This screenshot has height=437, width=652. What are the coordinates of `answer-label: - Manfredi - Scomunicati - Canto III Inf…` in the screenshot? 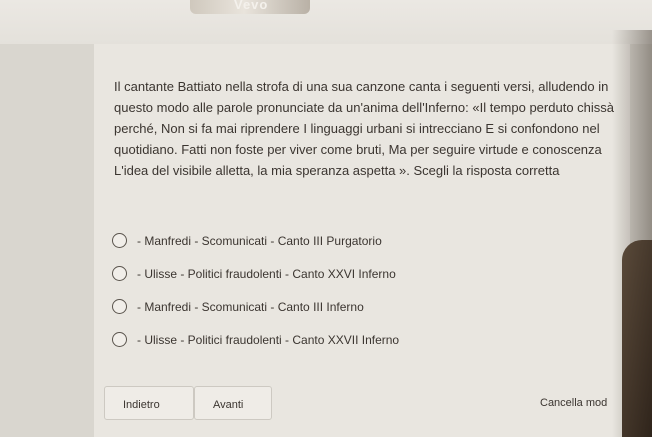 It's located at (250, 306).